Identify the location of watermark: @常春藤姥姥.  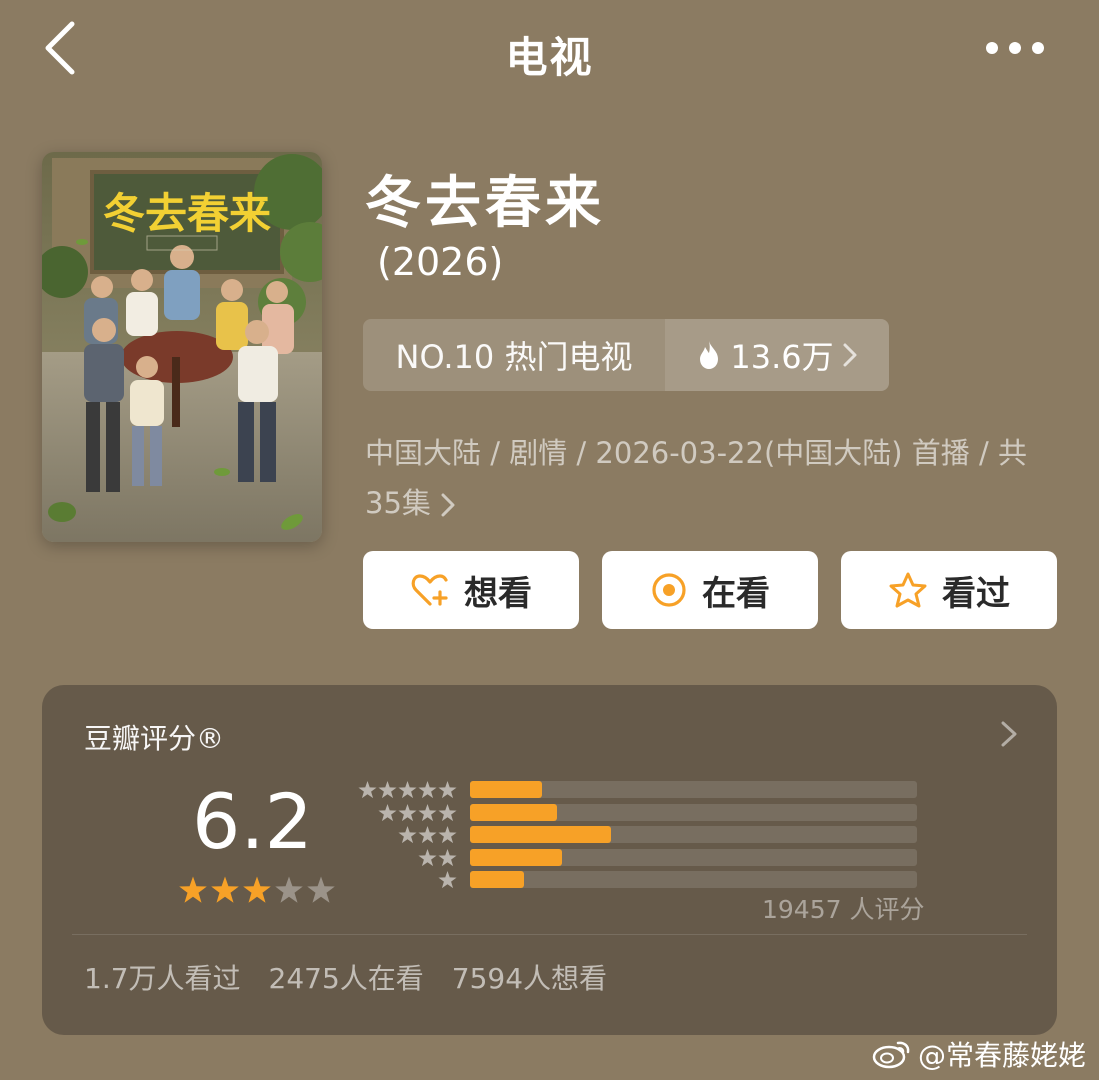
(979, 1054).